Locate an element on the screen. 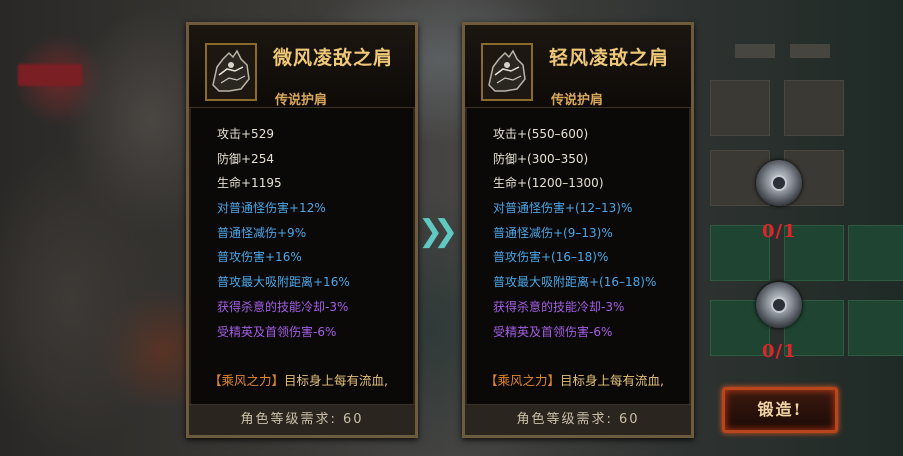  item-name: 轻风凌敌之肩 is located at coordinates (609, 58).